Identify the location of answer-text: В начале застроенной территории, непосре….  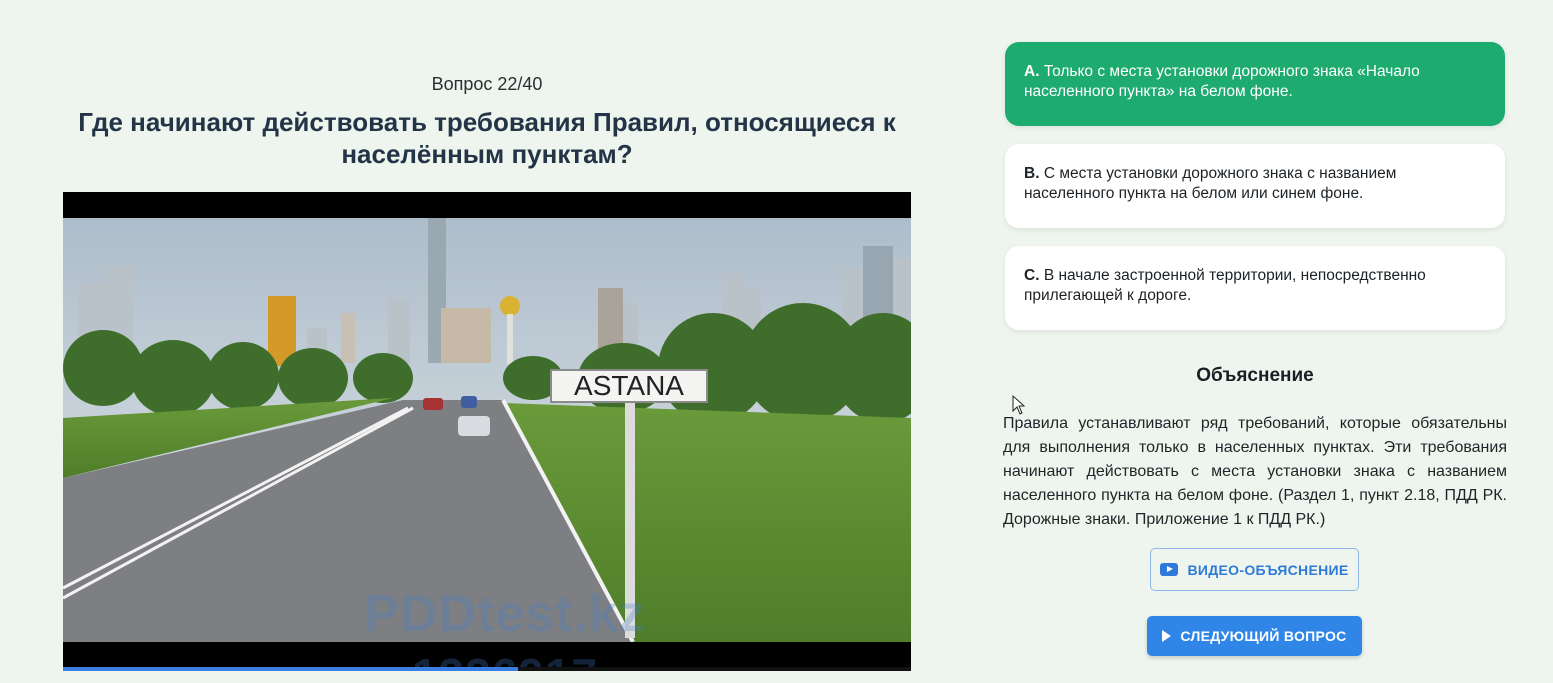
(1225, 285).